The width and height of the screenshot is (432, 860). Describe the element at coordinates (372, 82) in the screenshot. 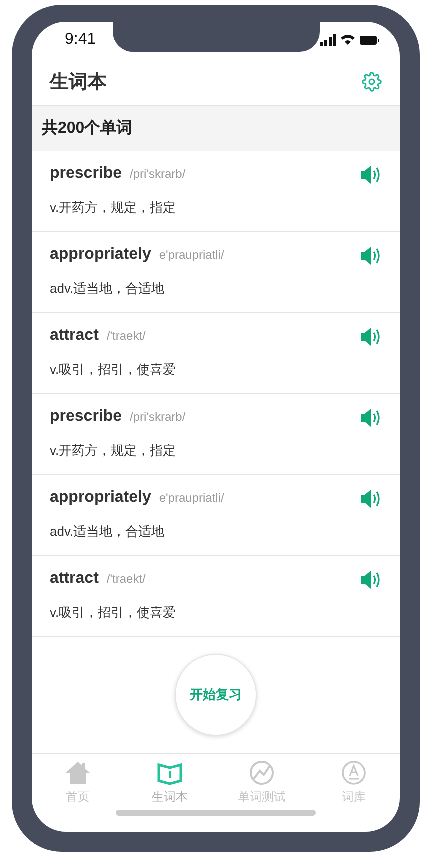

I see `settings-icon` at that location.